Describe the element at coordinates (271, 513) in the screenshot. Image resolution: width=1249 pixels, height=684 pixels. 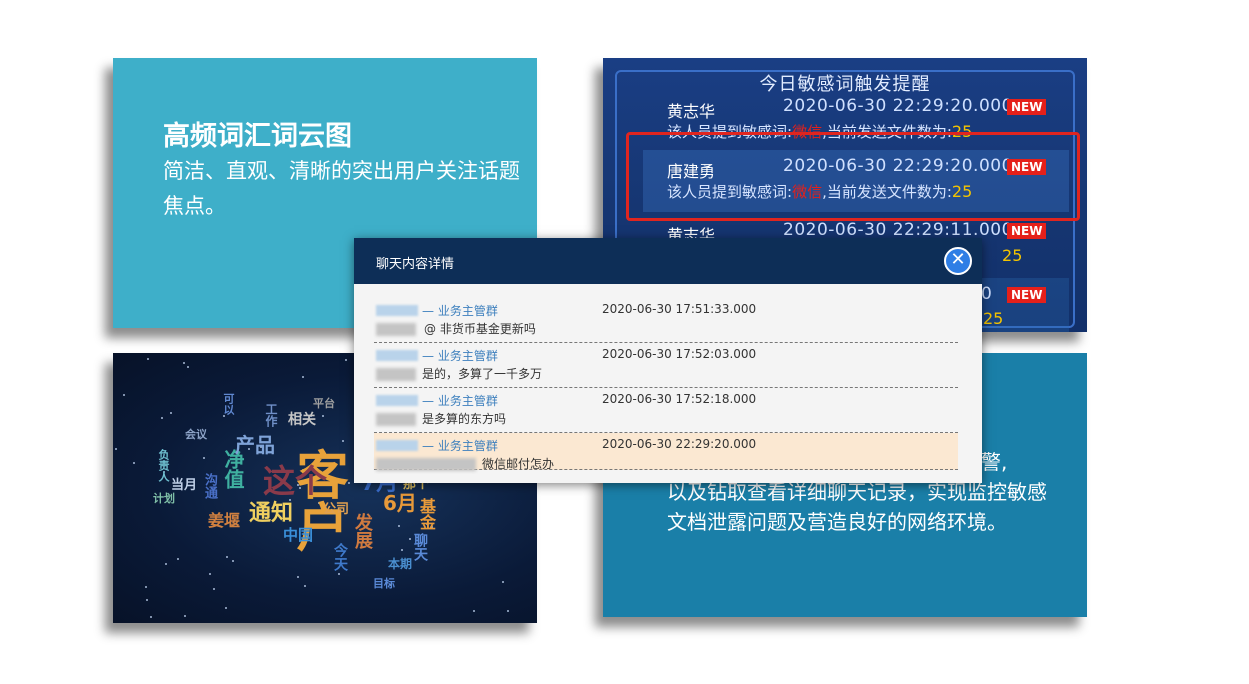
I see `word-cloud-word: 通知` at that location.